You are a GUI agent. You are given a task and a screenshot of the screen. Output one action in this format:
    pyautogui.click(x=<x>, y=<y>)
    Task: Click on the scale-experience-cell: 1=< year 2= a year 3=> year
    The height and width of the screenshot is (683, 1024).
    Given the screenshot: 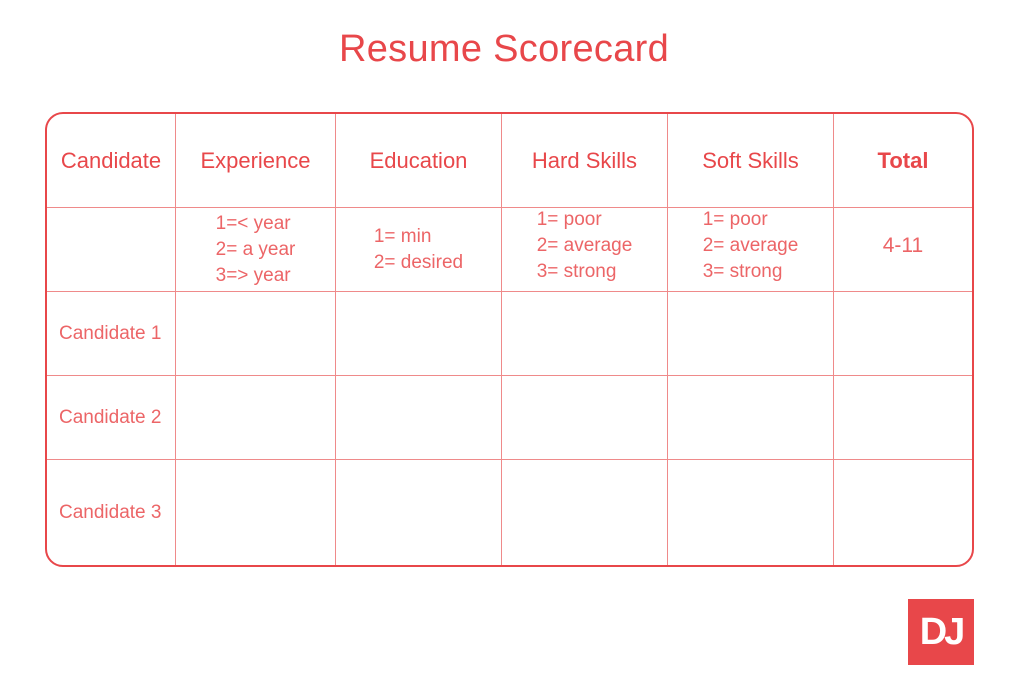 What is the action you would take?
    pyautogui.click(x=255, y=249)
    